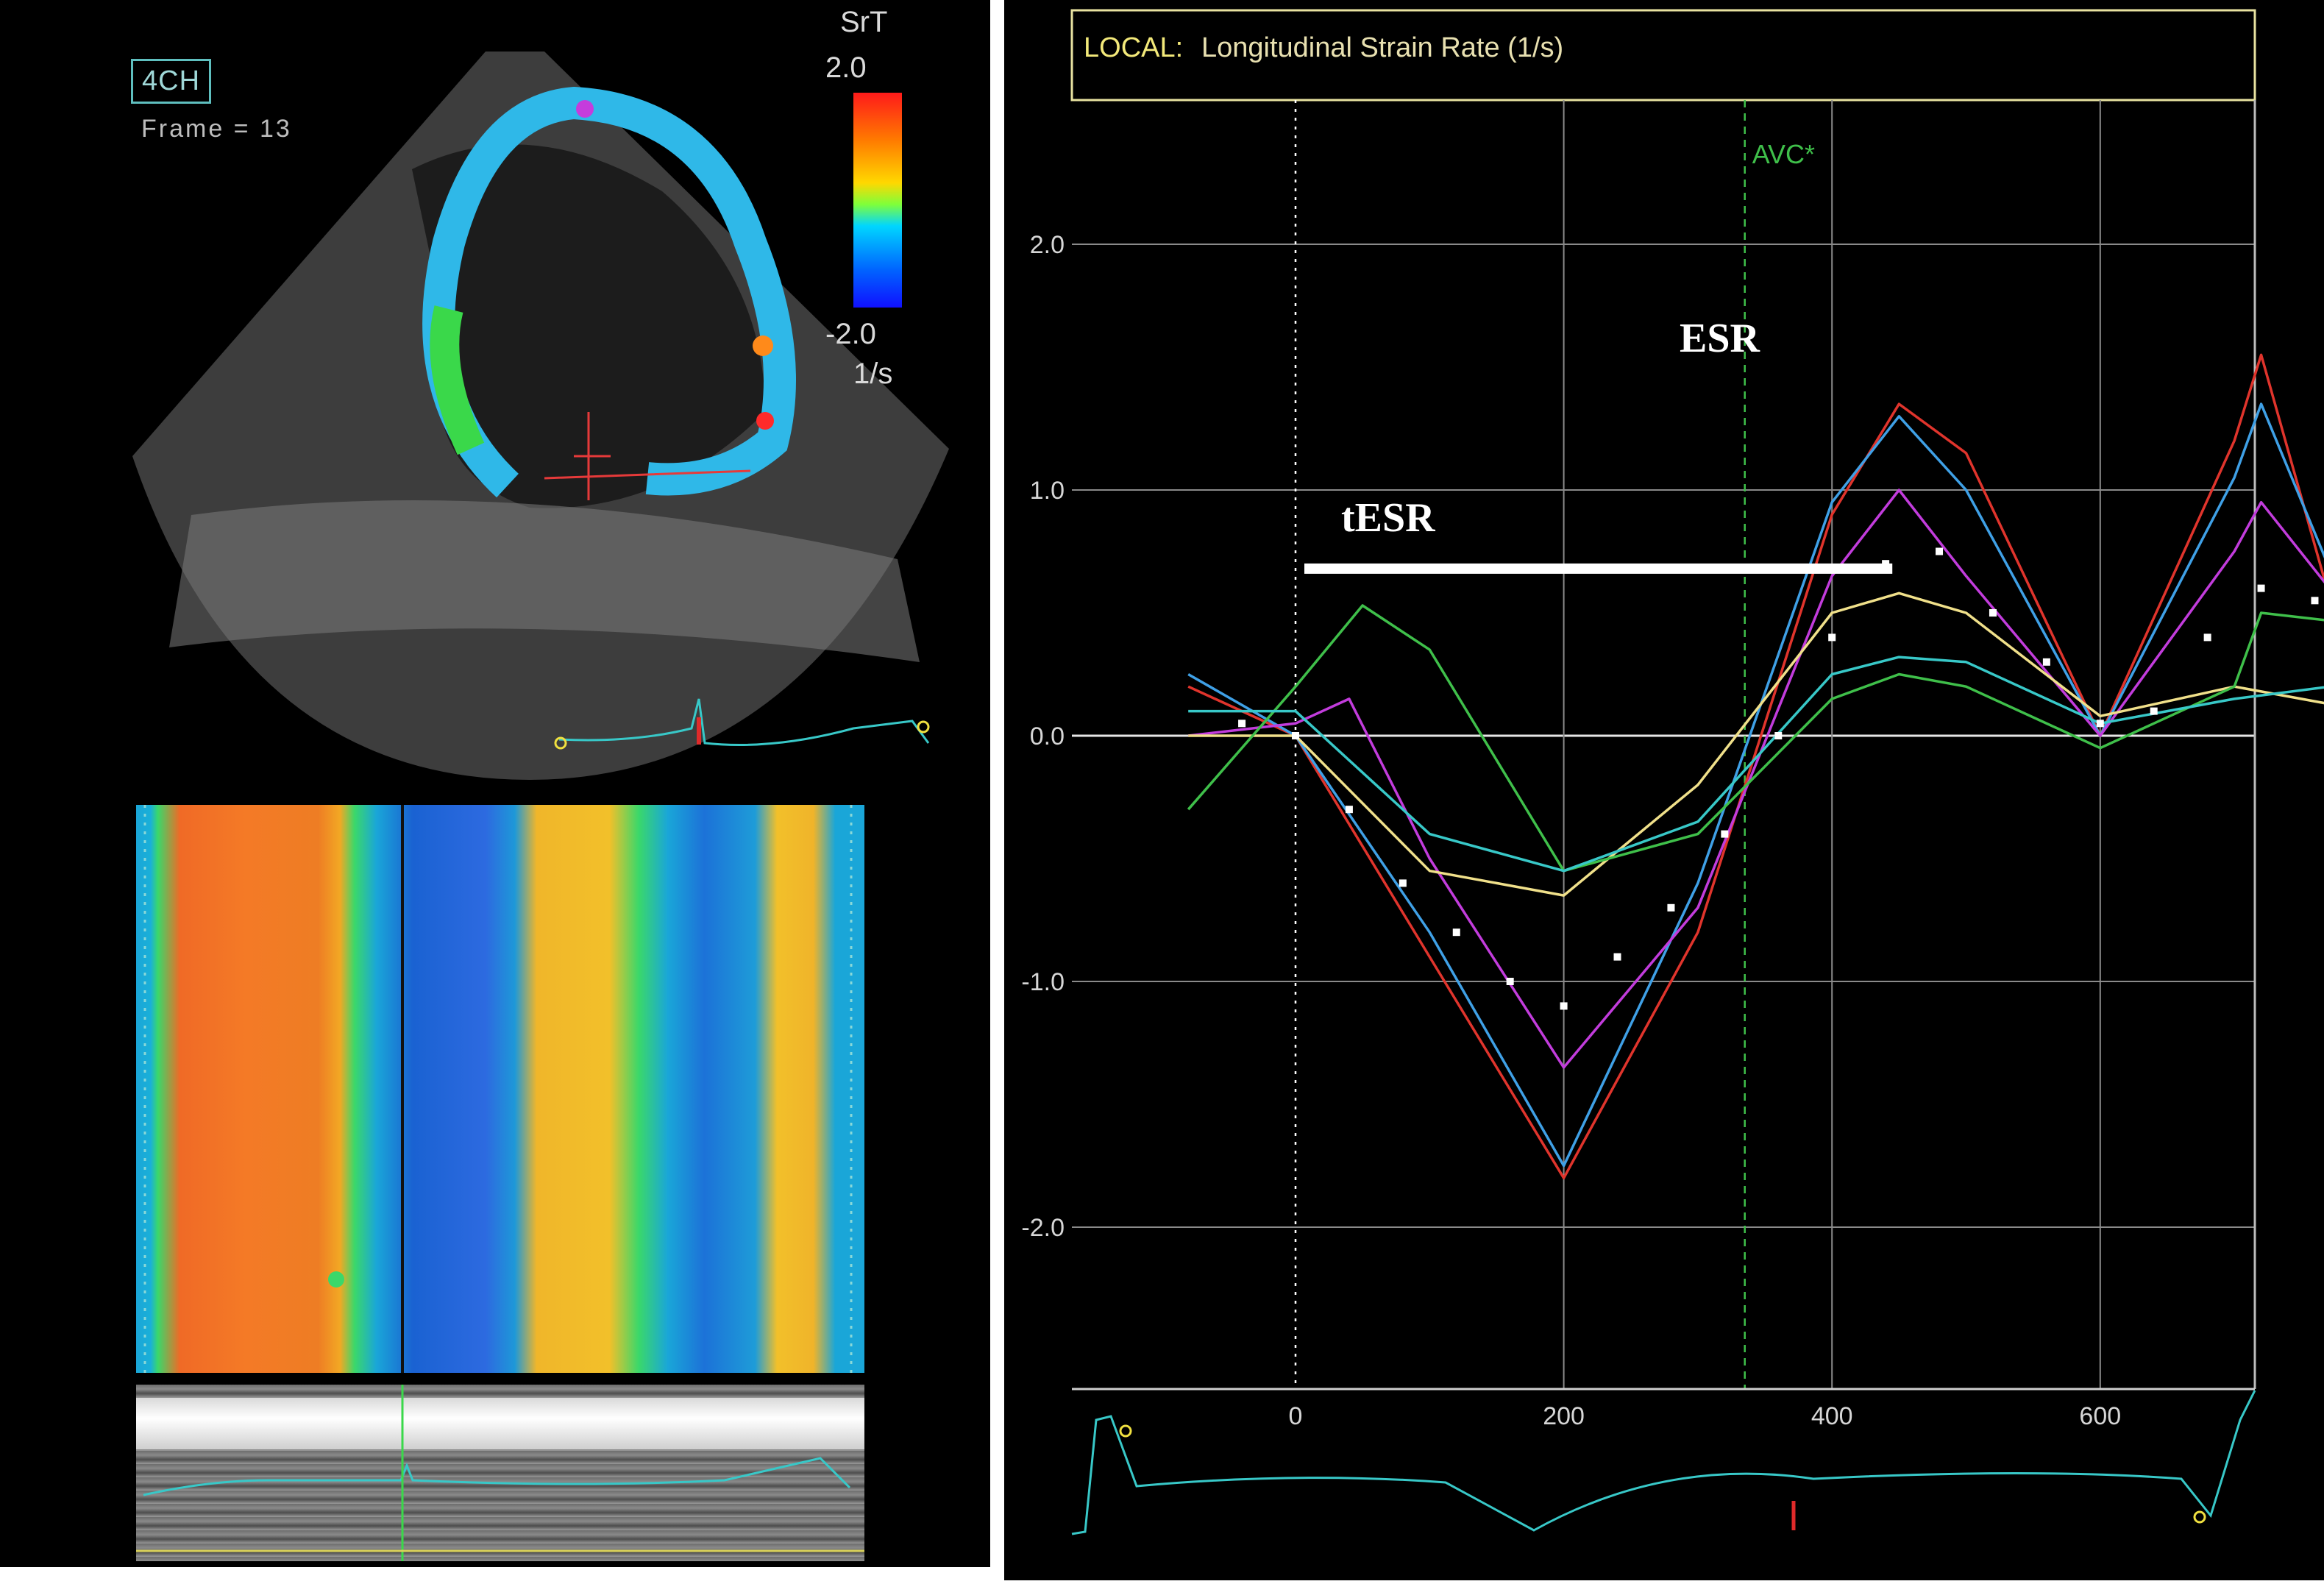 Image resolution: width=2324 pixels, height=1584 pixels. Describe the element at coordinates (877, 201) in the screenshot. I see `colorbar` at that location.